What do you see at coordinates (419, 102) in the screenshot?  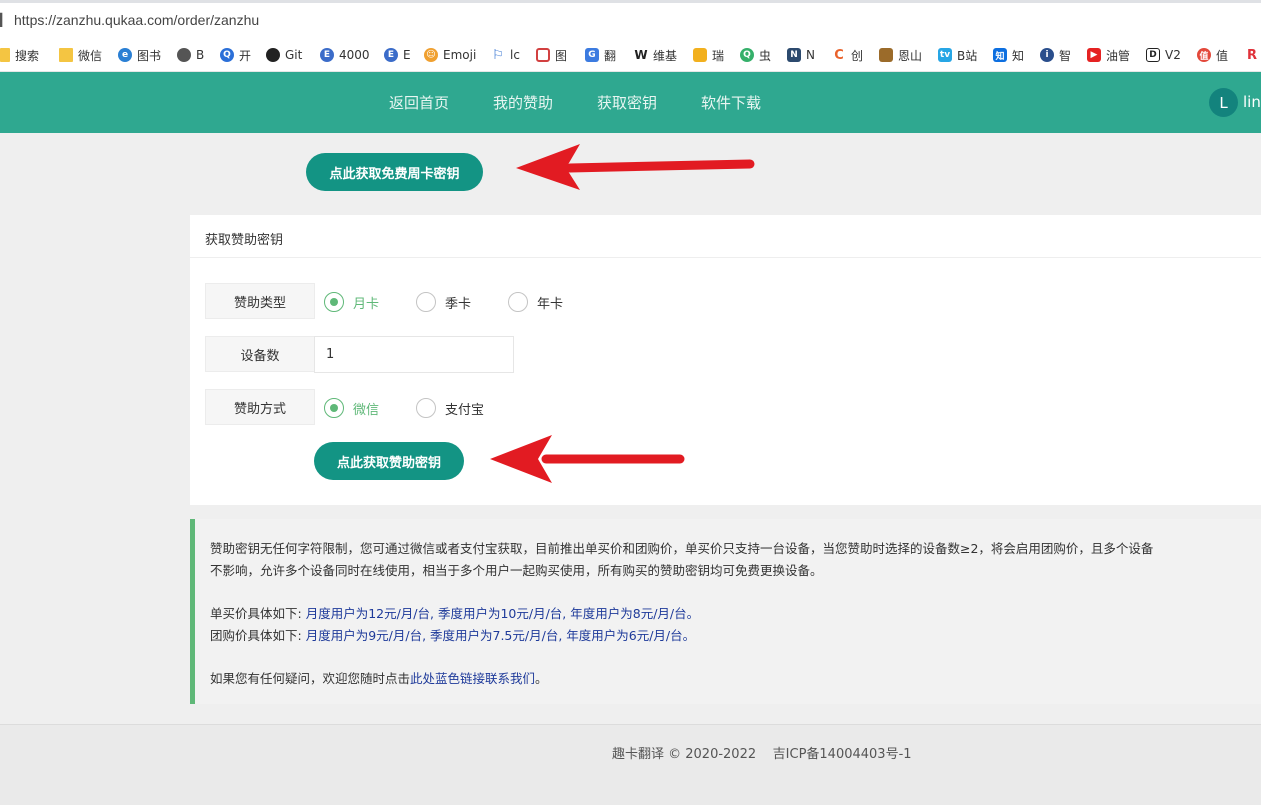 I see `nav-home: 返回首页` at bounding box center [419, 102].